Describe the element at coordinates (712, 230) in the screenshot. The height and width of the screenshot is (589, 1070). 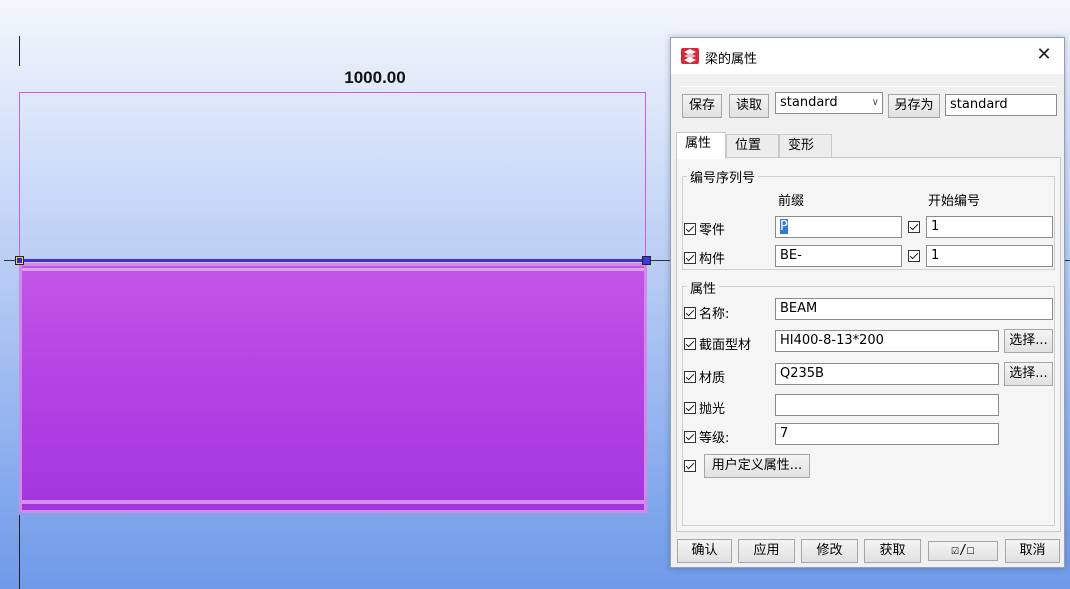
I see `part-label: 零件` at that location.